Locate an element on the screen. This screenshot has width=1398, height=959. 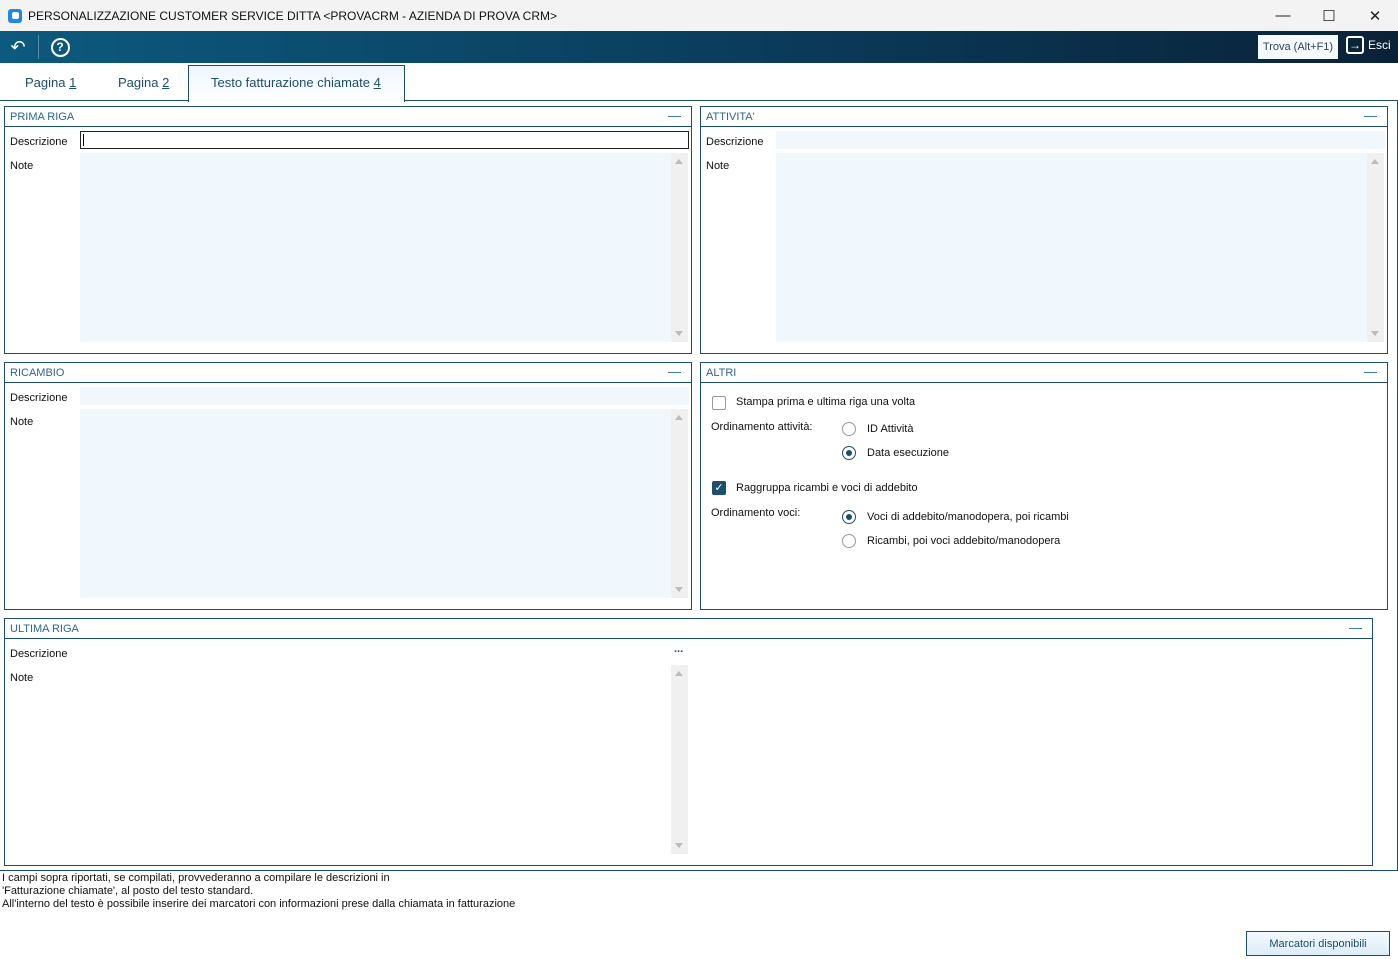
toolbar: ↶ ? is located at coordinates (699, 47).